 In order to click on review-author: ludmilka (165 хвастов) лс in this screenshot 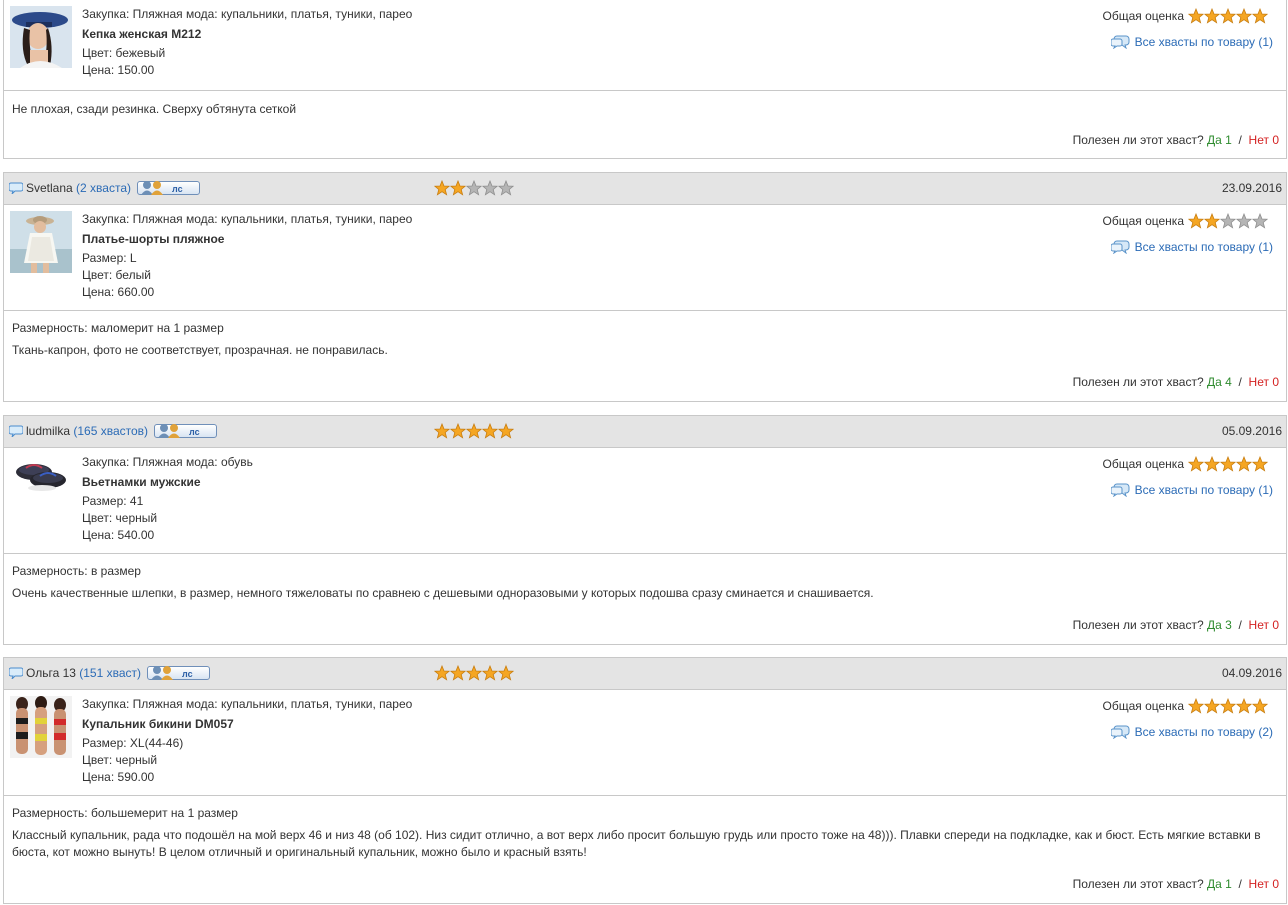, I will do `click(113, 431)`.